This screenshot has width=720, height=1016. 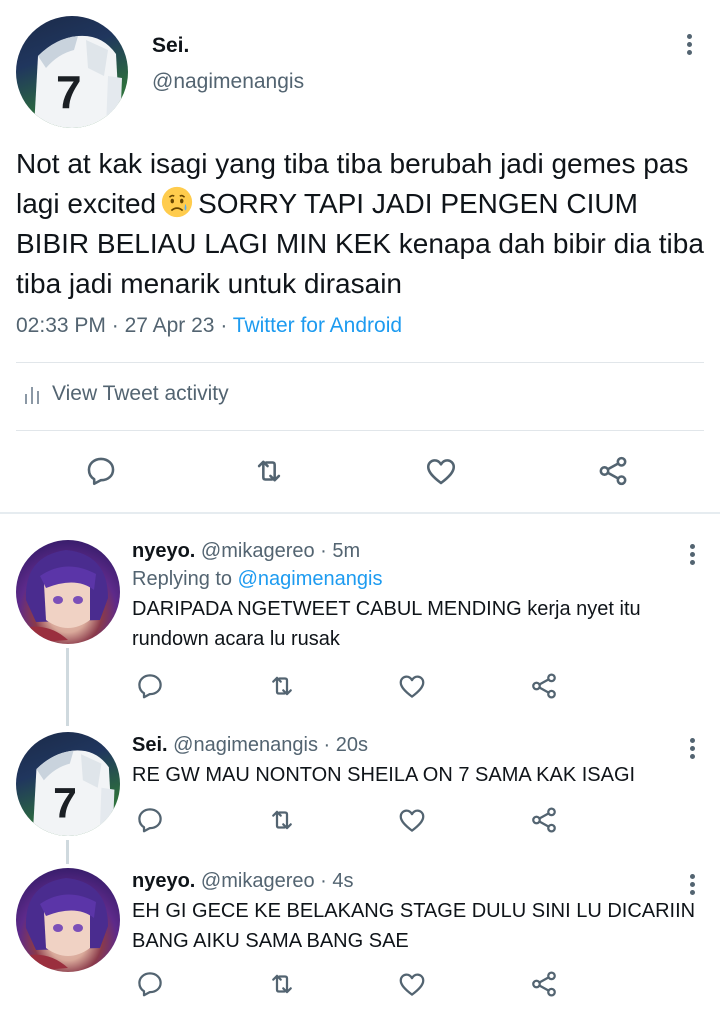 I want to click on reply-time: · 4s, so click(x=337, y=881).